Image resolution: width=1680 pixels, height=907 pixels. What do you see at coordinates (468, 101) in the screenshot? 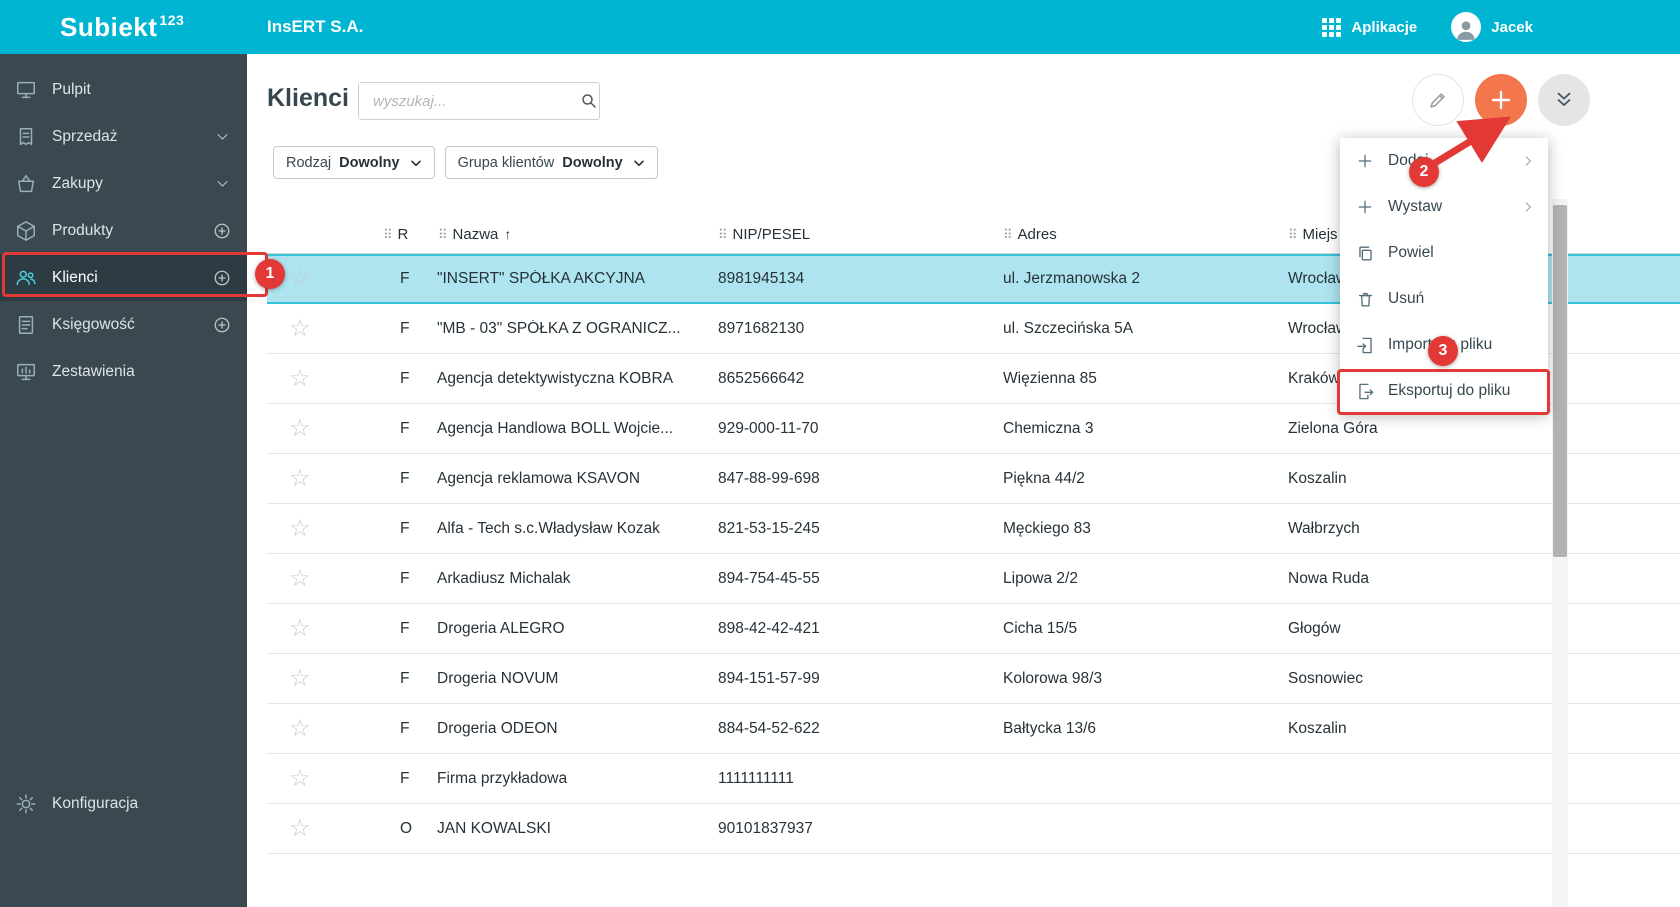
I see `search-input` at bounding box center [468, 101].